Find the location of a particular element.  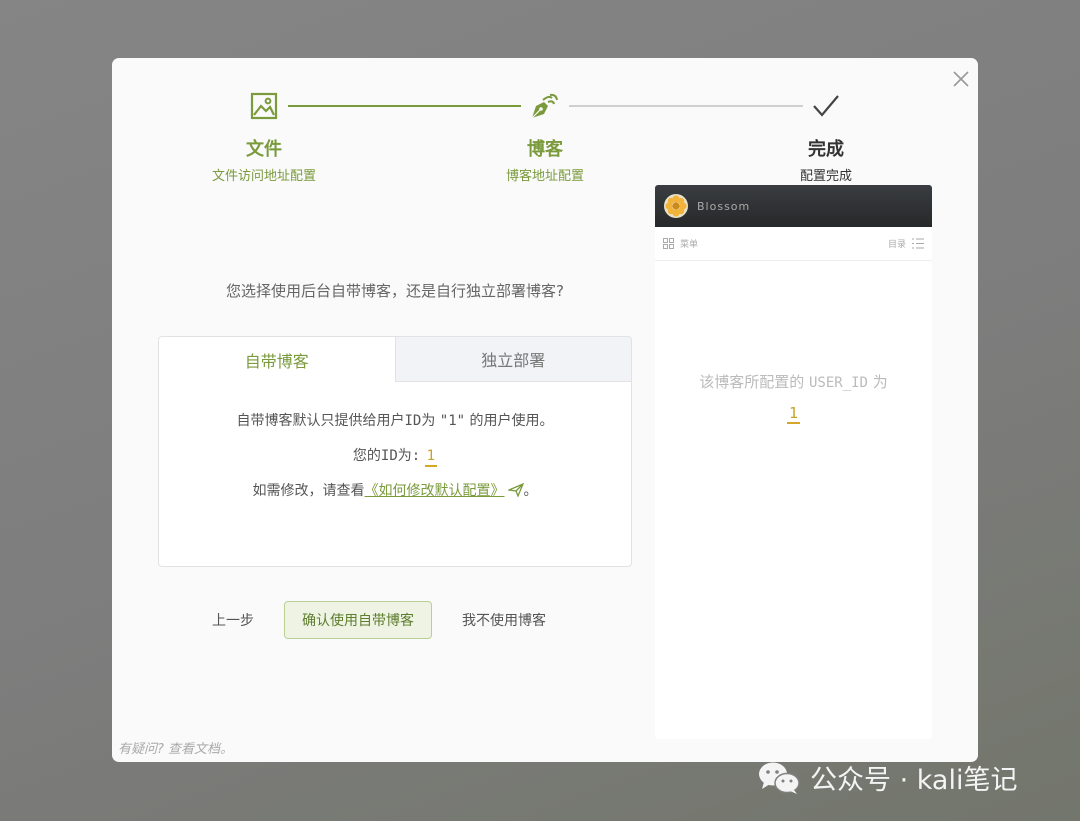

modify-hint-line: 如需修改，请查看《如何修改默认配置》 。 is located at coordinates (395, 491).